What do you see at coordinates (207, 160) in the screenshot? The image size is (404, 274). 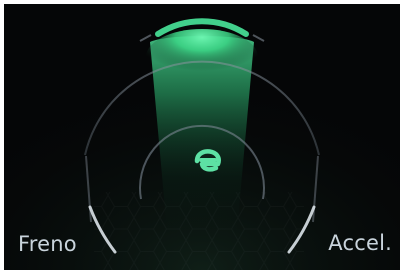 I see `eco-e-icon` at bounding box center [207, 160].